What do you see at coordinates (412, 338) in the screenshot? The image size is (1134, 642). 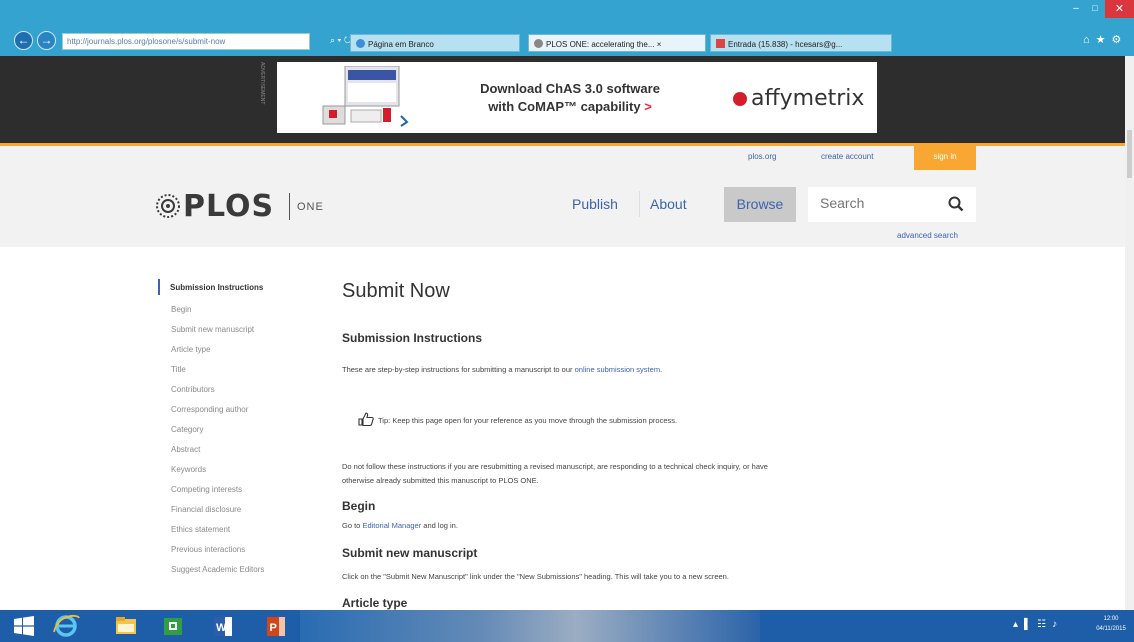 I see `heading-submission-instructions: Submission Instructions` at bounding box center [412, 338].